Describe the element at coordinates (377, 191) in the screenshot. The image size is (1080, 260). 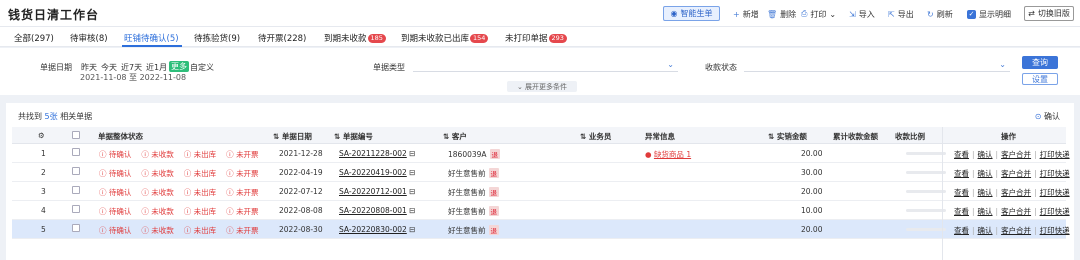
I see `code-cell: SA-20220712-001 ⊟` at that location.